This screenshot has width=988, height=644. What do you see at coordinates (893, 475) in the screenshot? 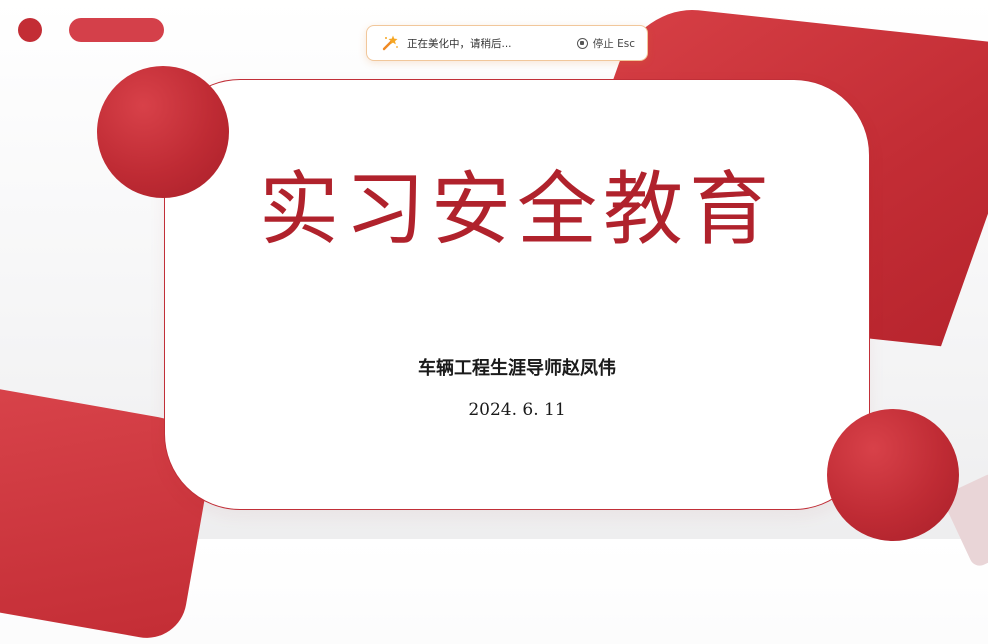
I see `decorative-red-circle-bottom-right` at bounding box center [893, 475].